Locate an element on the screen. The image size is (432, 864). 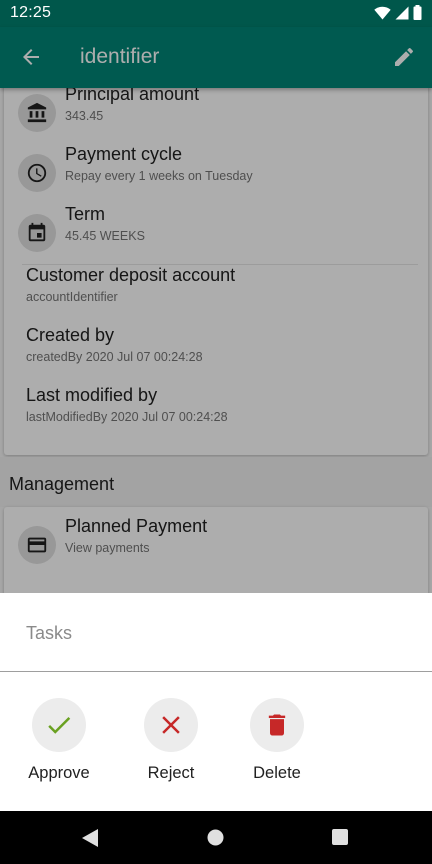
status-bar: 12:25 is located at coordinates (216, 13).